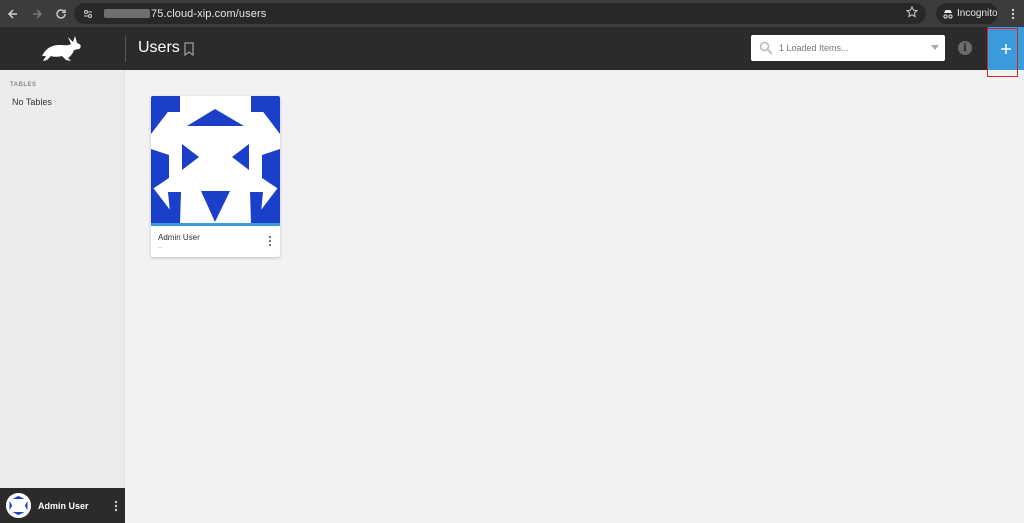 The height and width of the screenshot is (523, 1024). I want to click on chevron-down-icon, so click(935, 47).